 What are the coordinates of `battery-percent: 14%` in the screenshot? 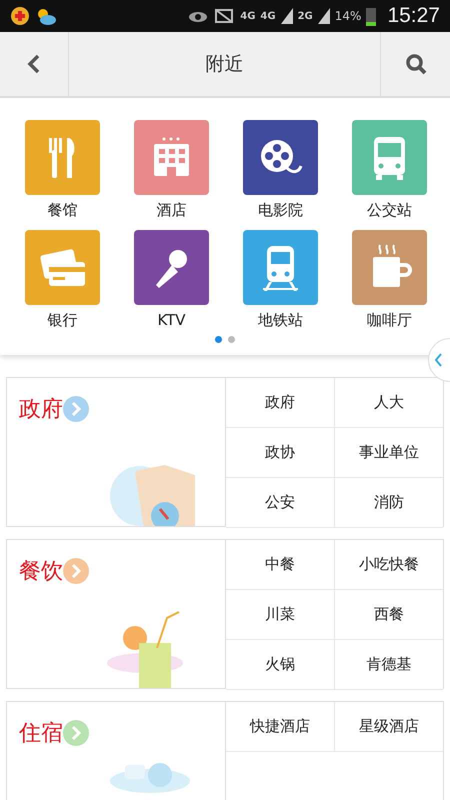 It's located at (348, 16).